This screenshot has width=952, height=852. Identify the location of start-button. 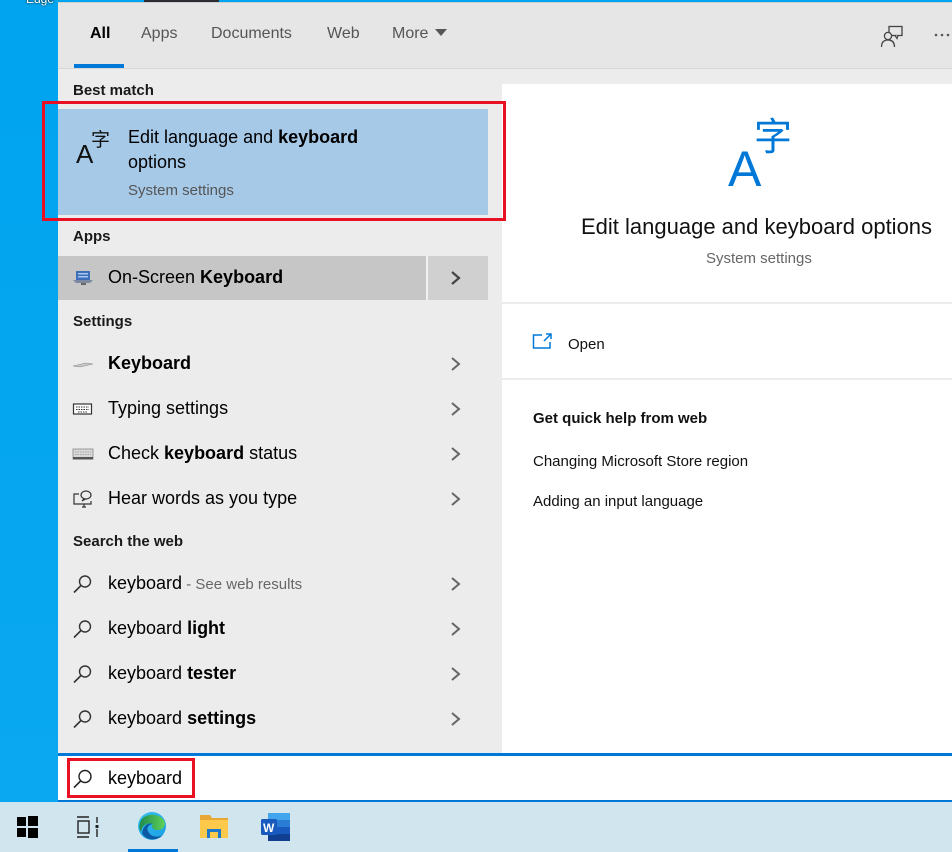
(28, 827).